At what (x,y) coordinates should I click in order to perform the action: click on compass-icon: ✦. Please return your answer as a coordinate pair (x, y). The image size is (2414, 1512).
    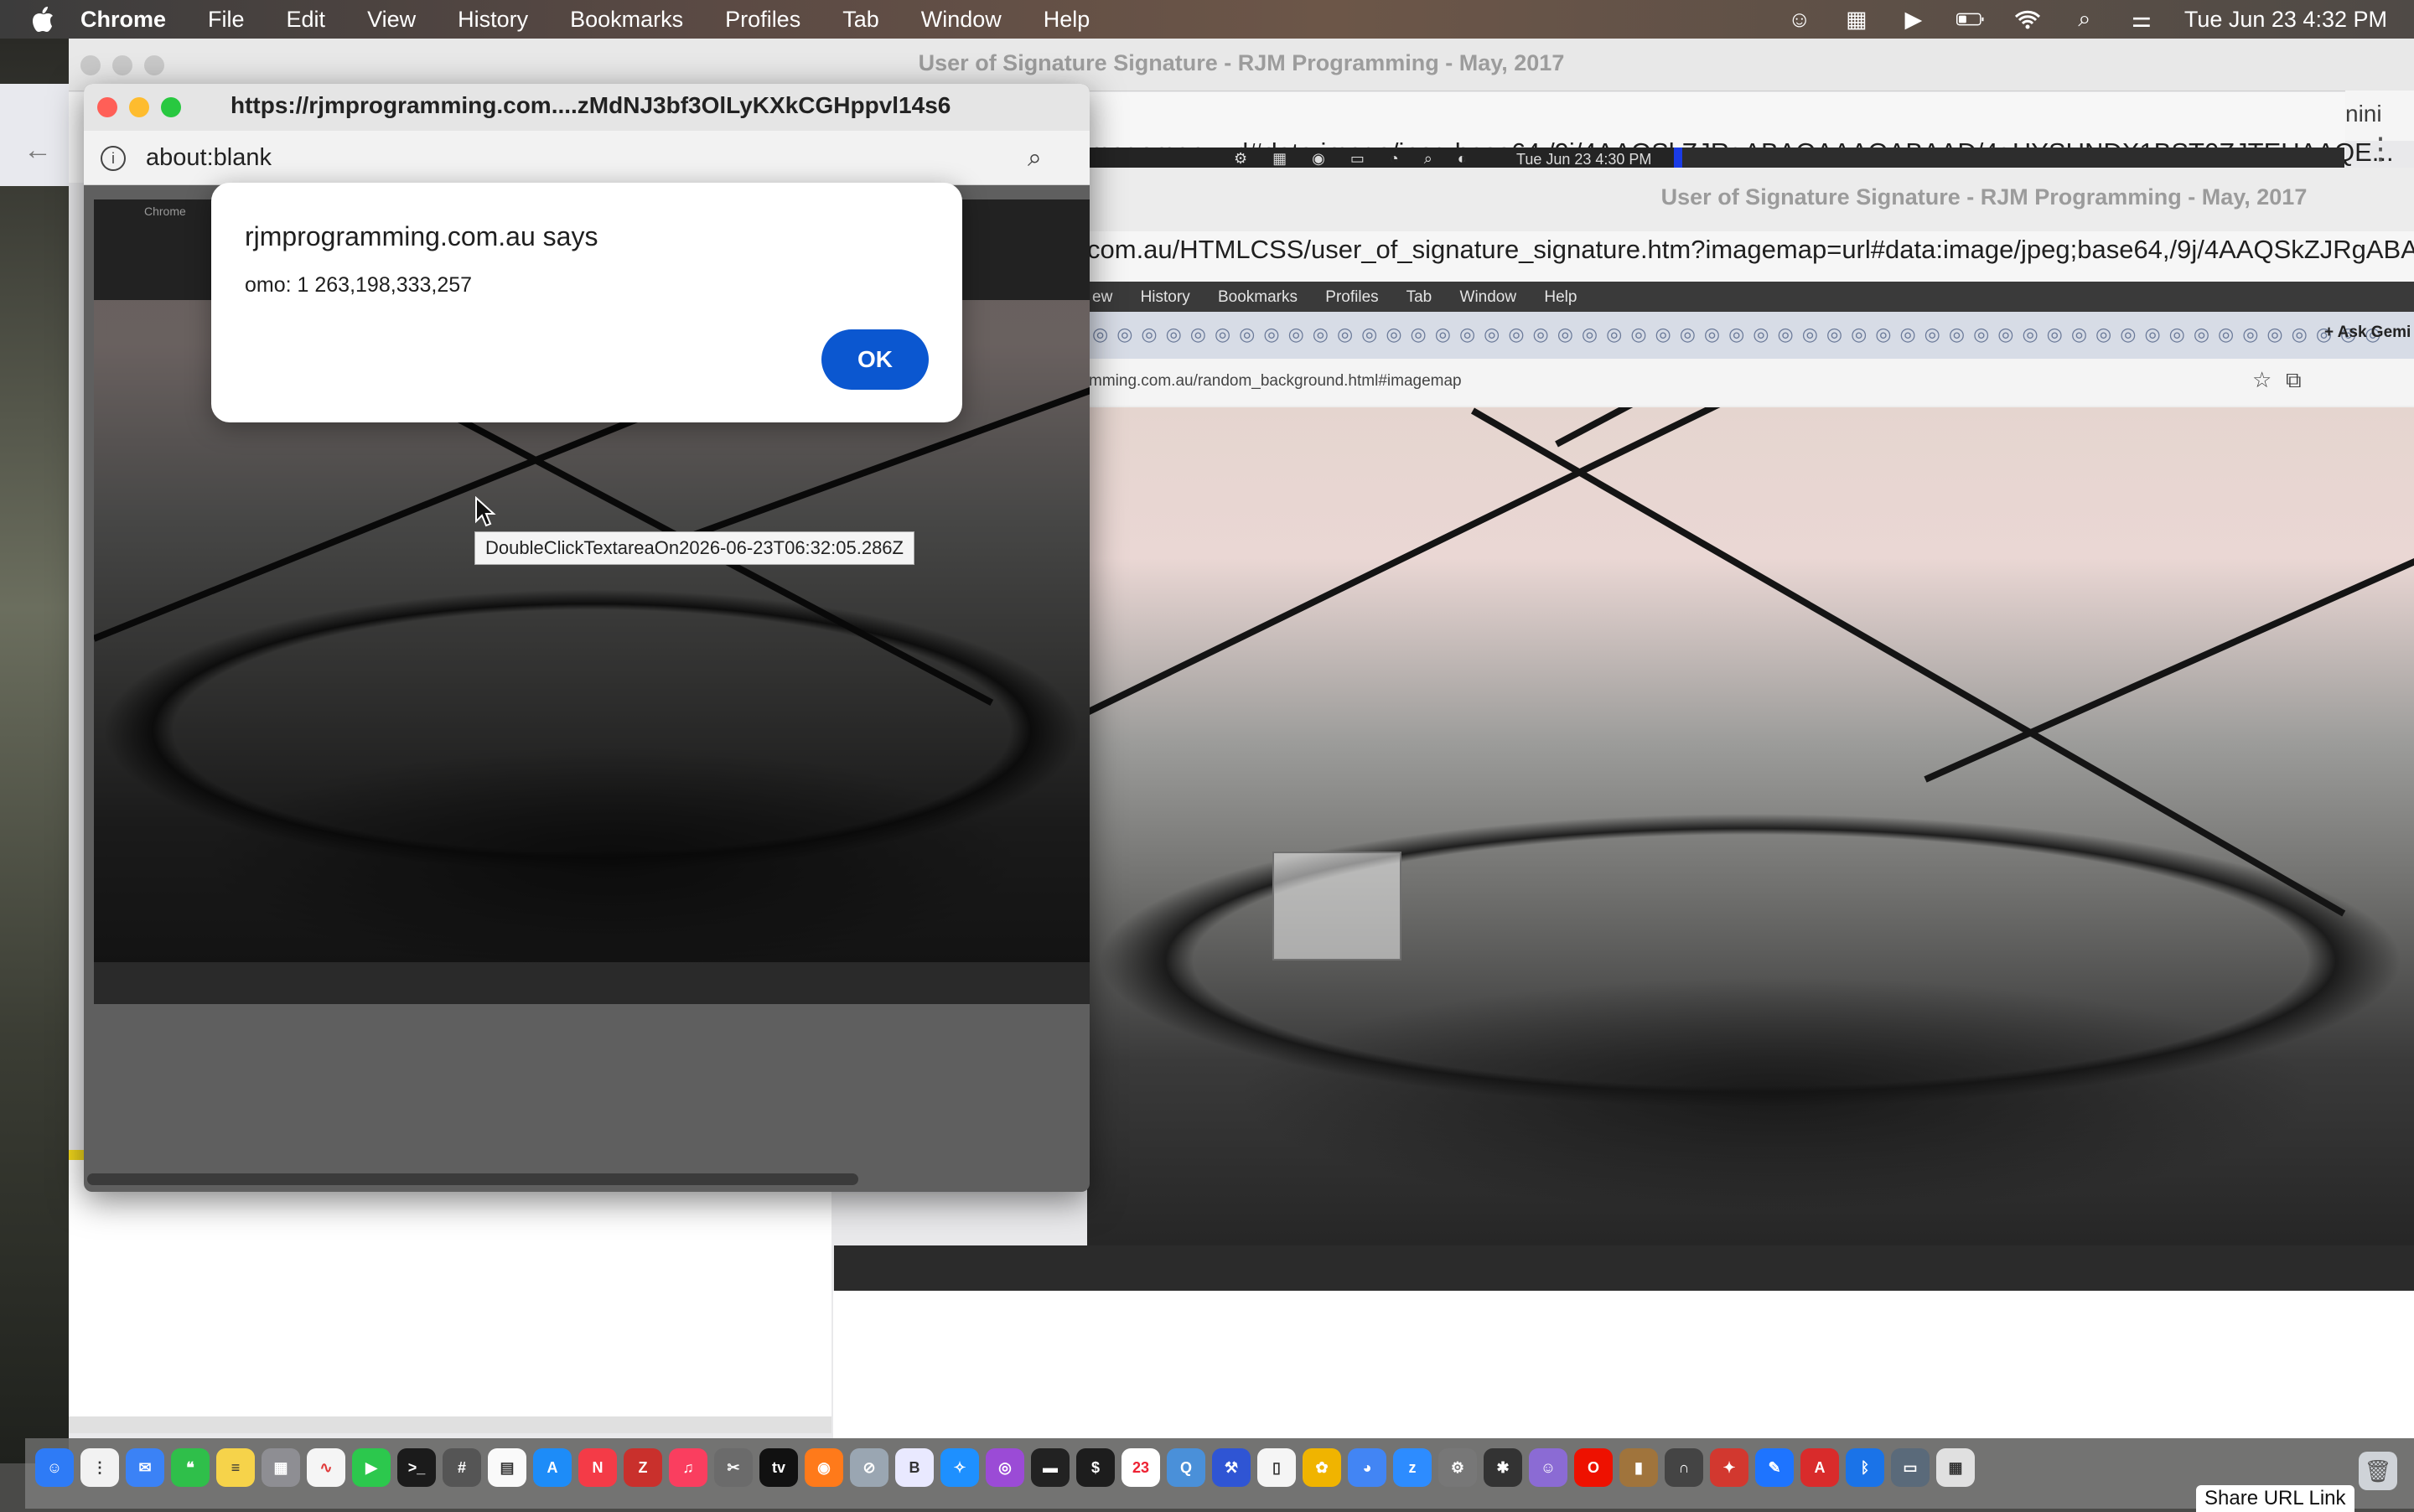
    Looking at the image, I should click on (1729, 1467).